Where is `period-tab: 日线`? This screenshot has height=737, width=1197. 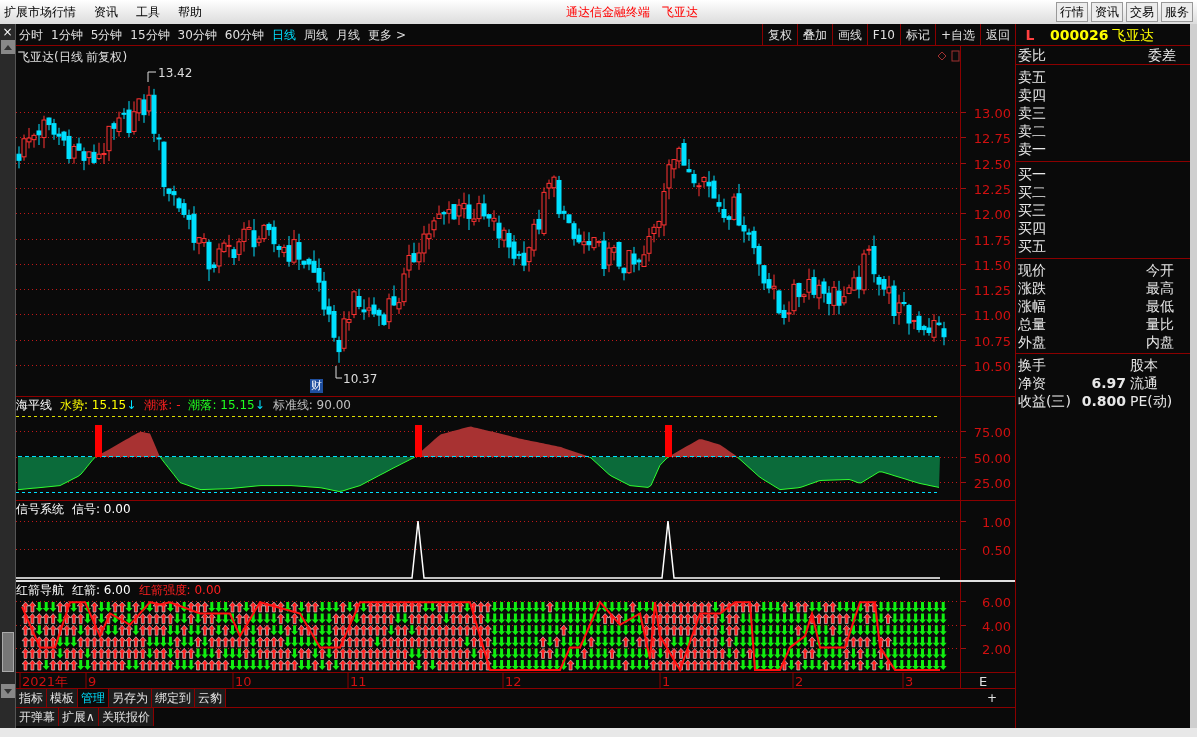
period-tab: 日线 is located at coordinates (284, 34).